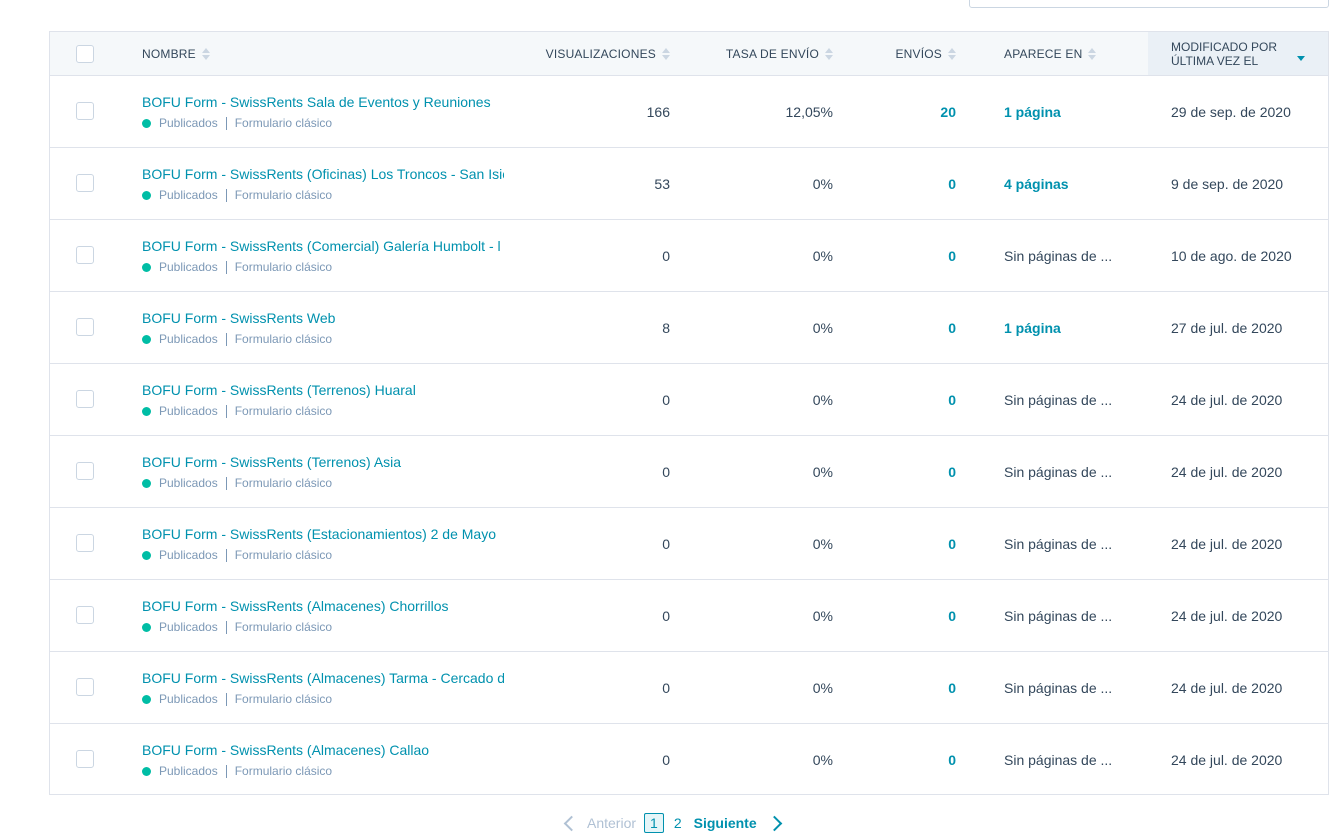  Describe the element at coordinates (85, 54) in the screenshot. I see `select-all-checkbox` at that location.